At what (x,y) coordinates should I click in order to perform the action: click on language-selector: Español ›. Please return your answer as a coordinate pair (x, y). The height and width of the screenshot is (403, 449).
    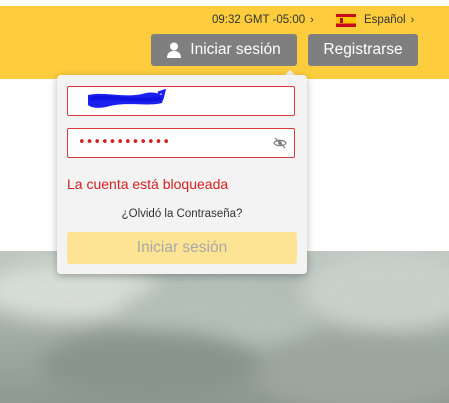
    Looking at the image, I should click on (375, 20).